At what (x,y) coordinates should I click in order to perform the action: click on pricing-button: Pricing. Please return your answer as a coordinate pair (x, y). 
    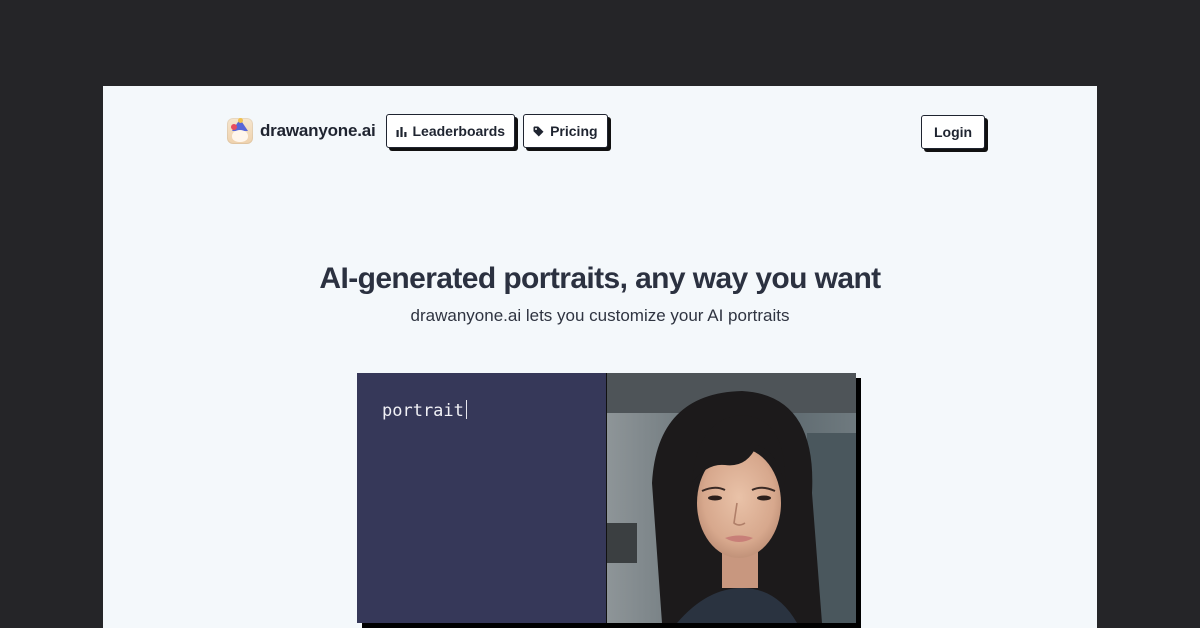
    Looking at the image, I should click on (565, 131).